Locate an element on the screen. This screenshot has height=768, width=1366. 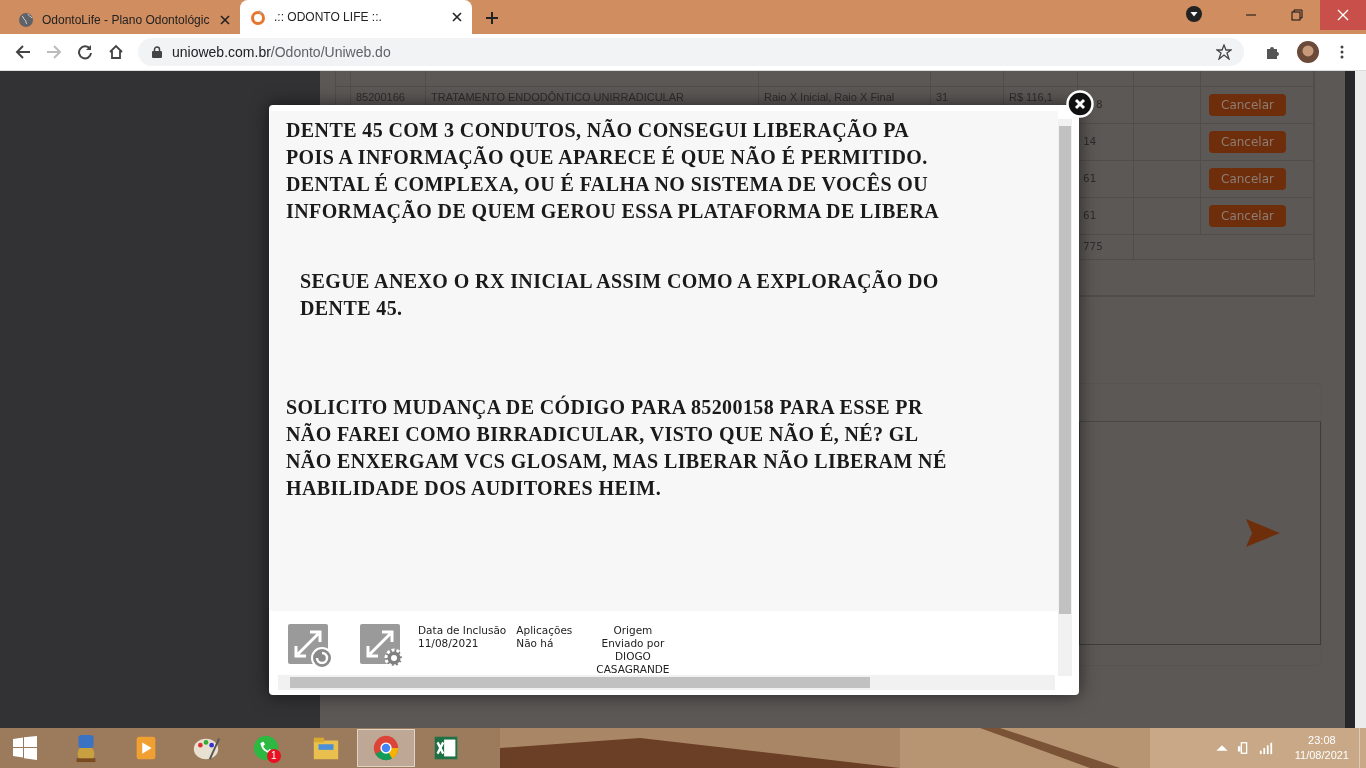
reload-icon is located at coordinates (85, 51).